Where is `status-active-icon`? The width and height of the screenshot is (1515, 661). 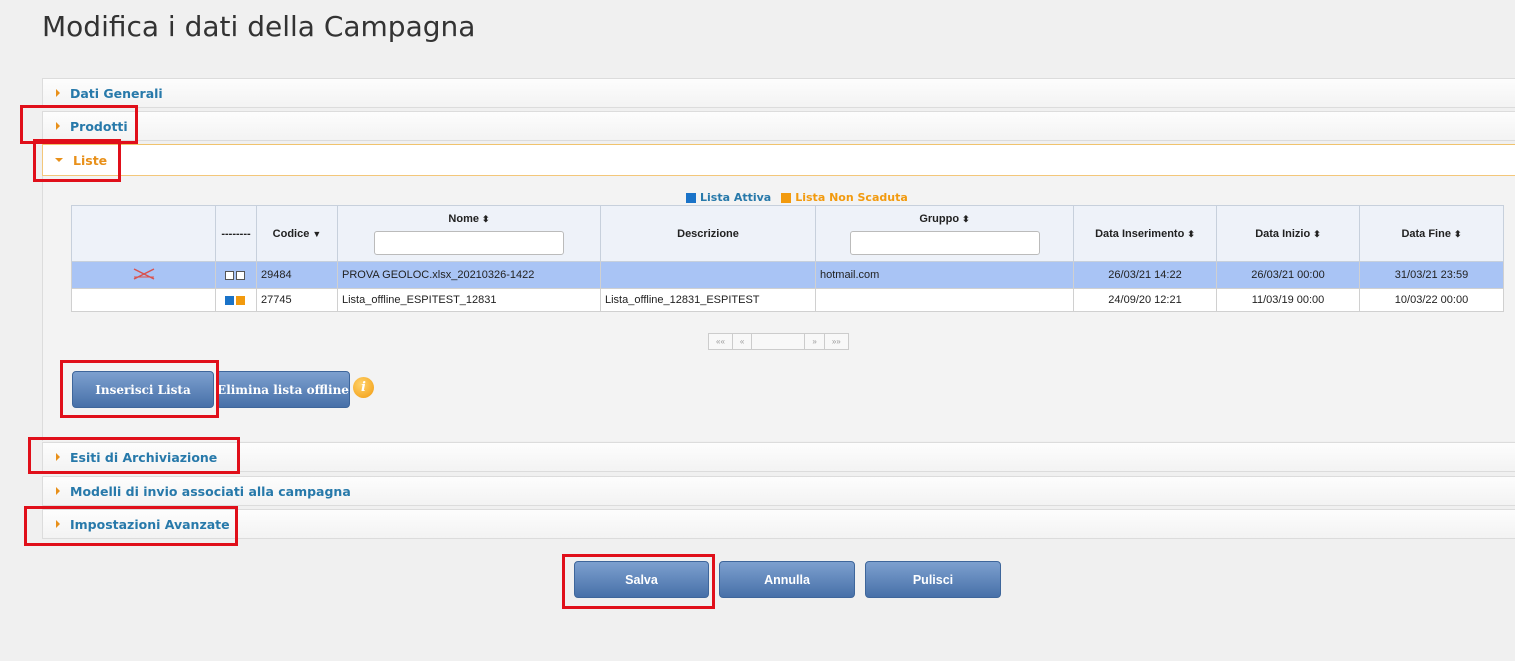
status-active-icon is located at coordinates (229, 300).